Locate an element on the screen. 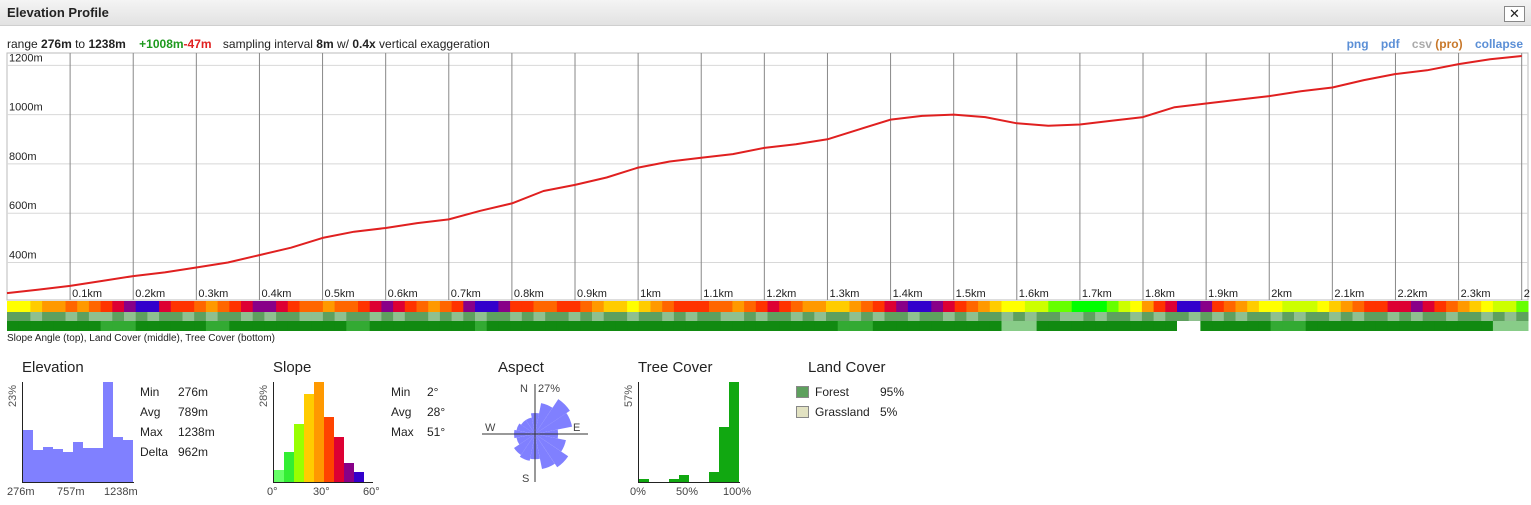 This screenshot has width=1531, height=505. slope-stats: Min 2° Avg 28° Max 51° is located at coordinates (418, 412).